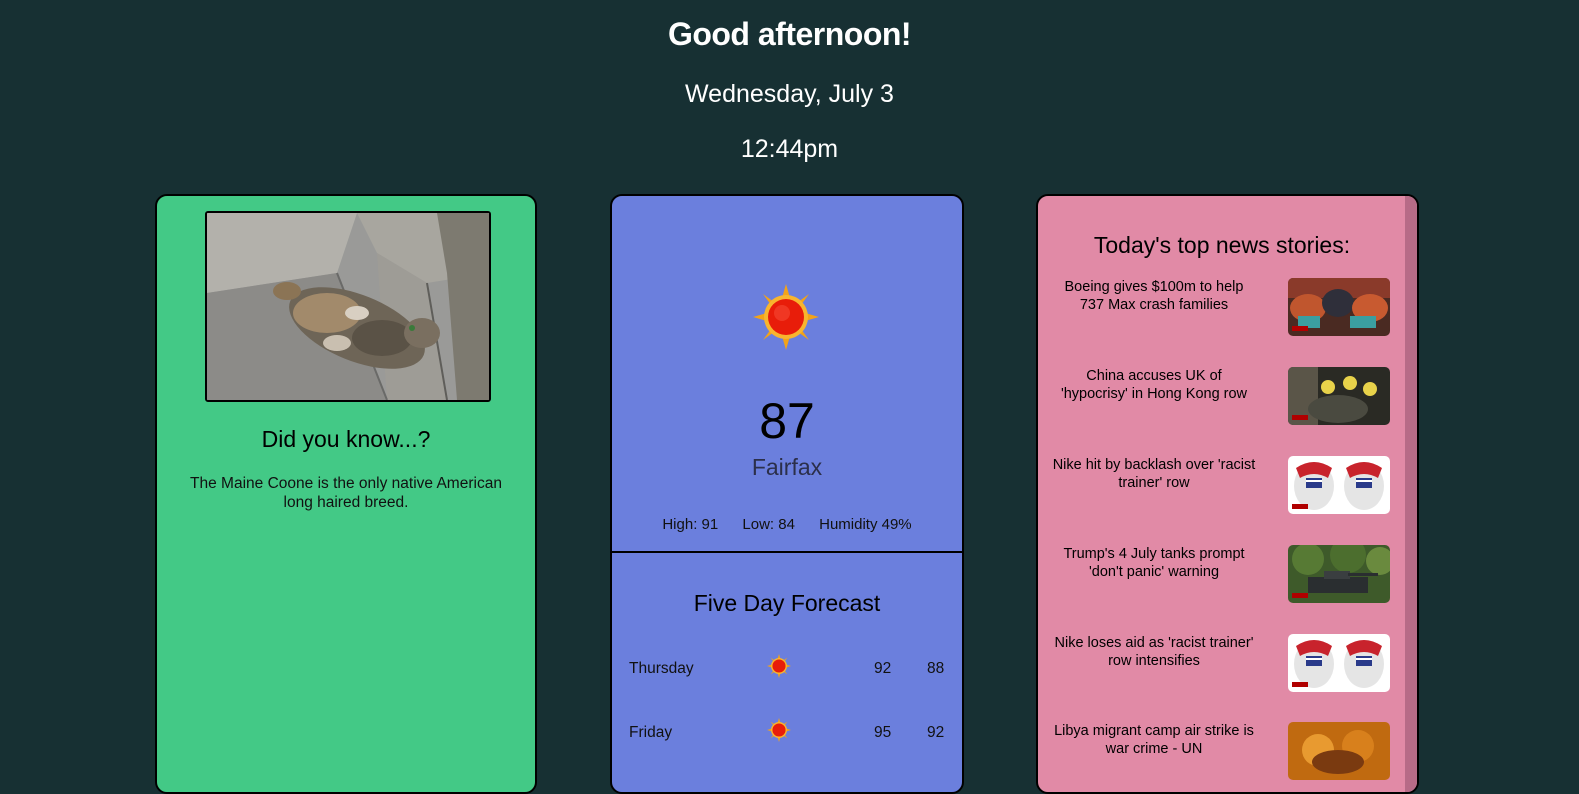  I want to click on divider, so click(787, 552).